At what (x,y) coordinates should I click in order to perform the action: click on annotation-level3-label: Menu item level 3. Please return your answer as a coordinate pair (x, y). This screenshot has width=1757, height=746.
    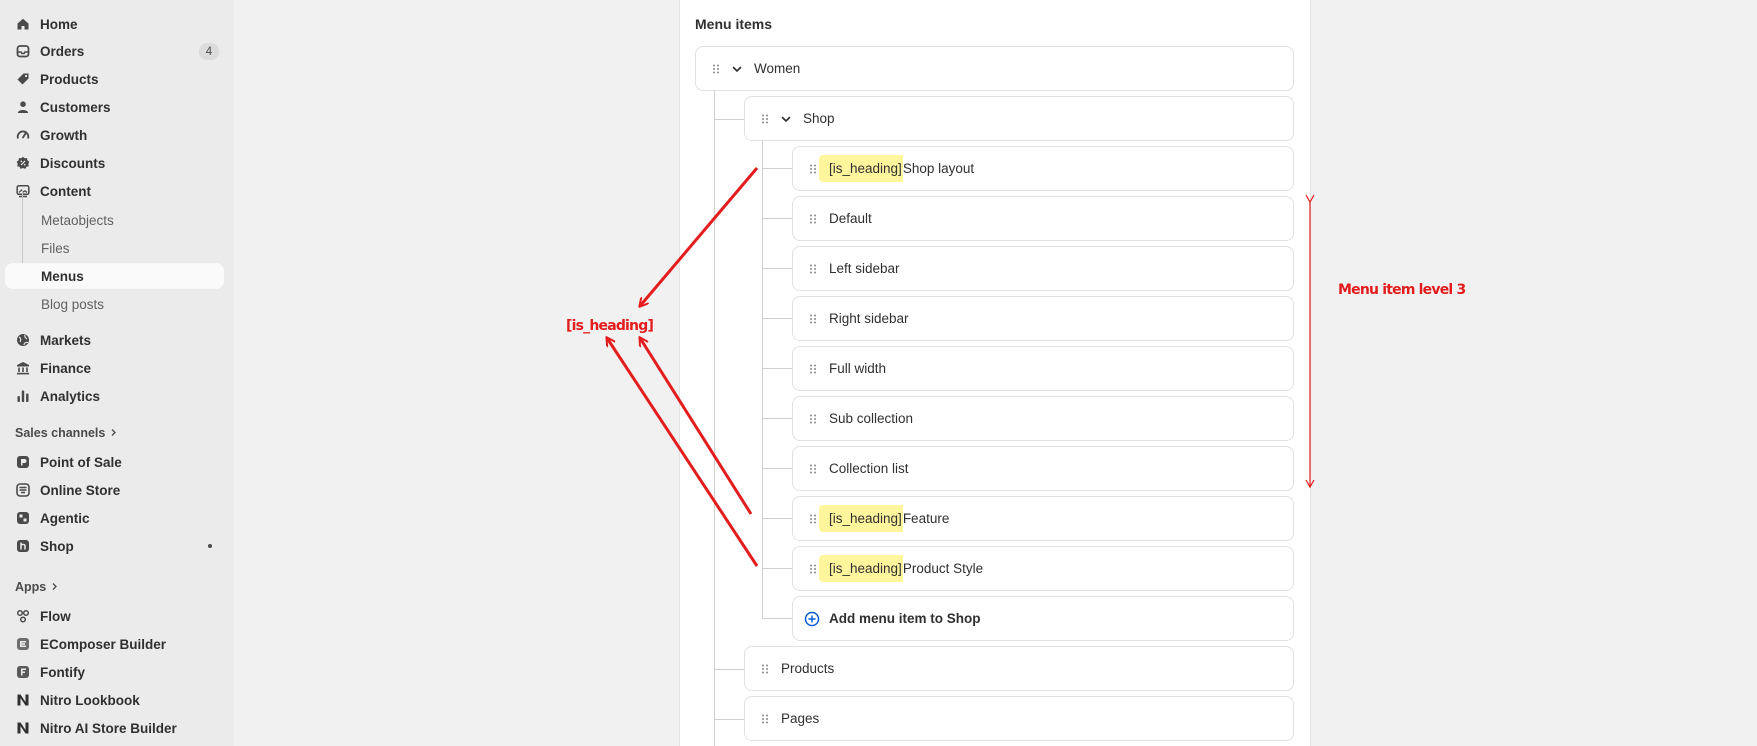
    Looking at the image, I should click on (1402, 290).